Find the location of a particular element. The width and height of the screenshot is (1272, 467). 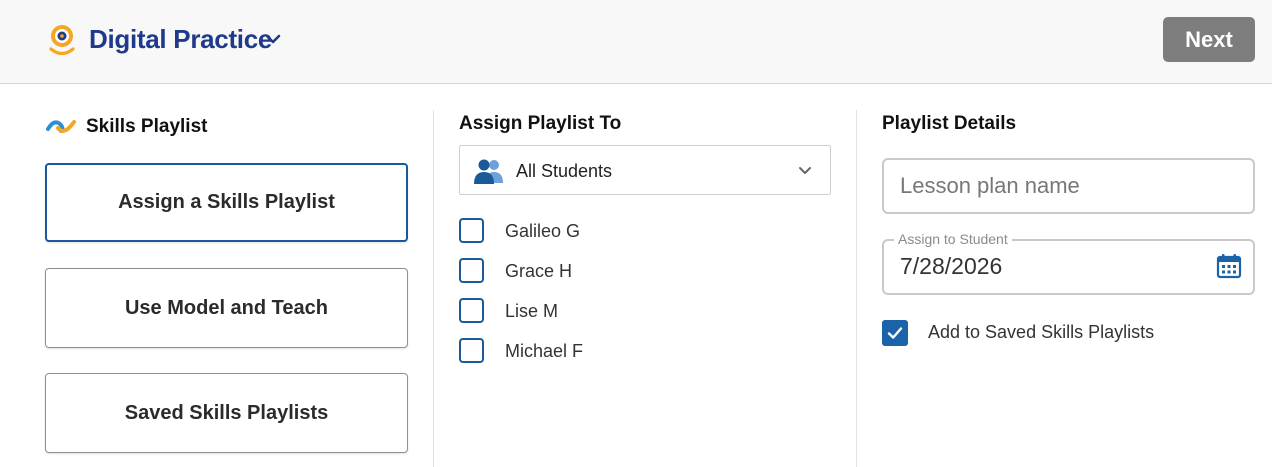

select-value: All Students is located at coordinates (564, 171).